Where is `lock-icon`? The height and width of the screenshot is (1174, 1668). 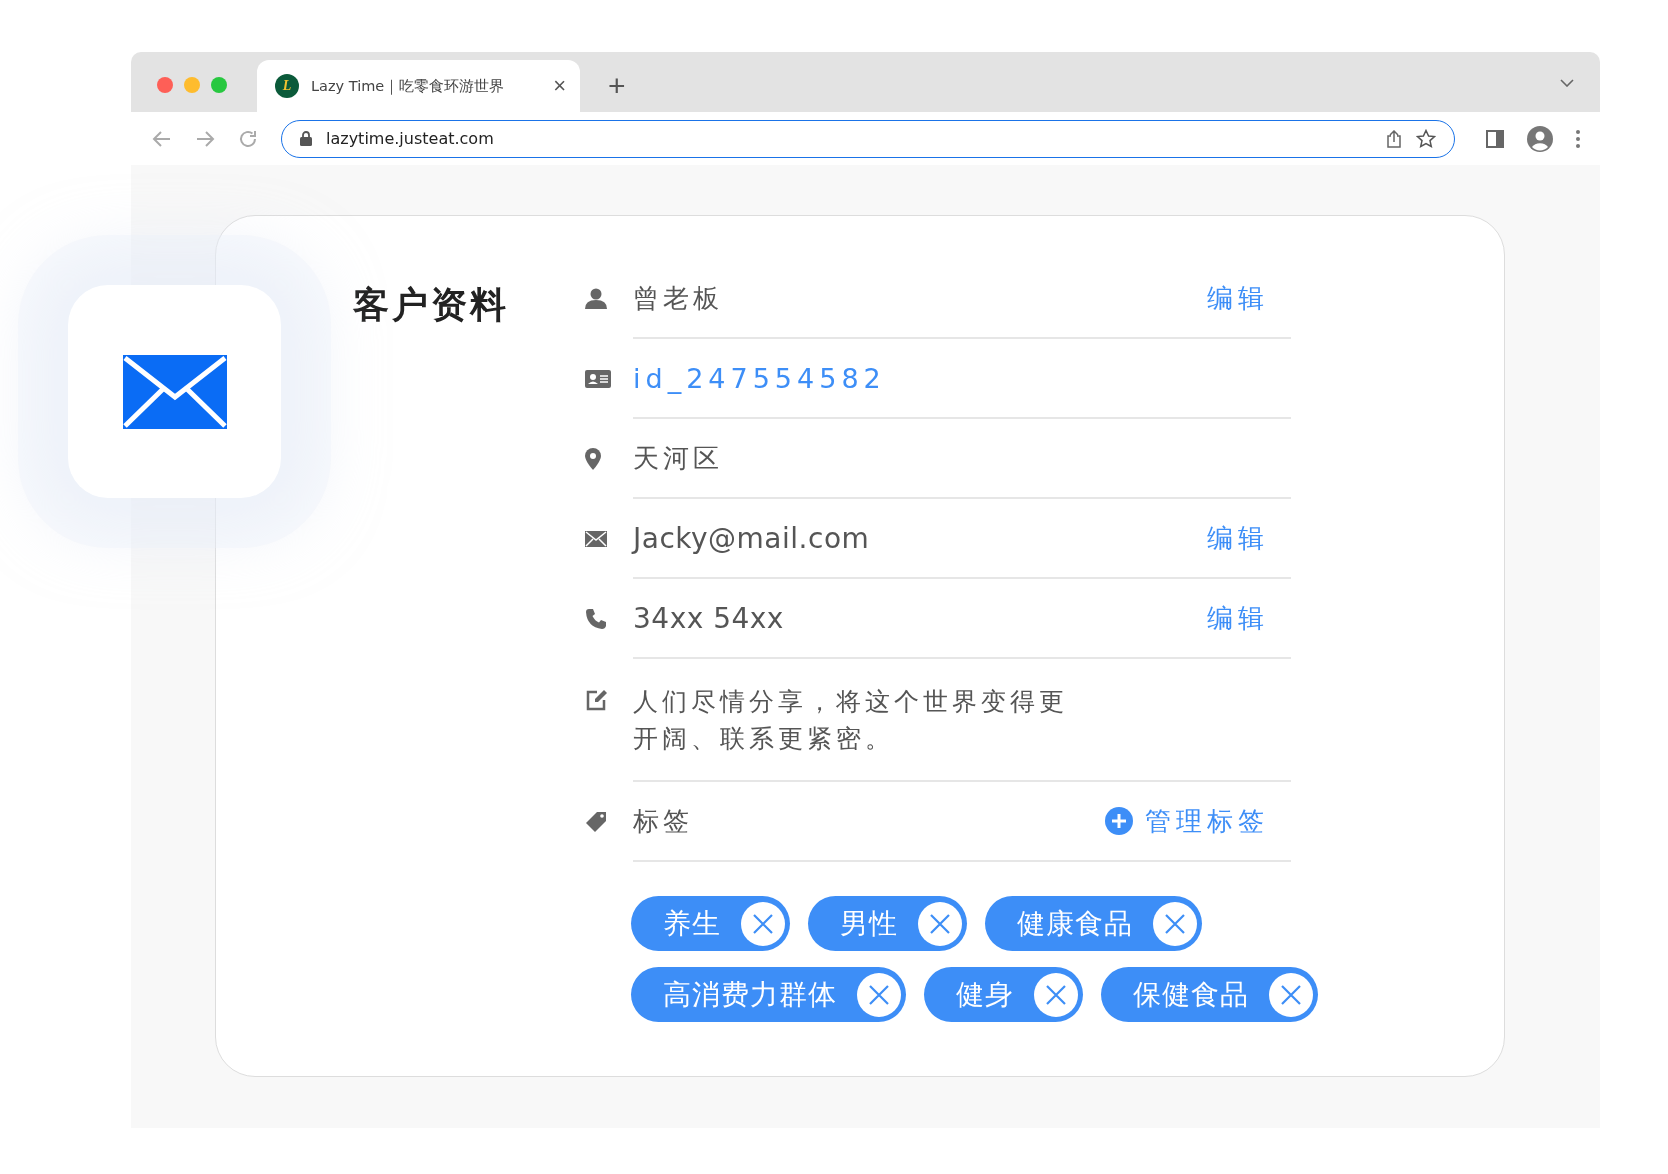 lock-icon is located at coordinates (306, 138).